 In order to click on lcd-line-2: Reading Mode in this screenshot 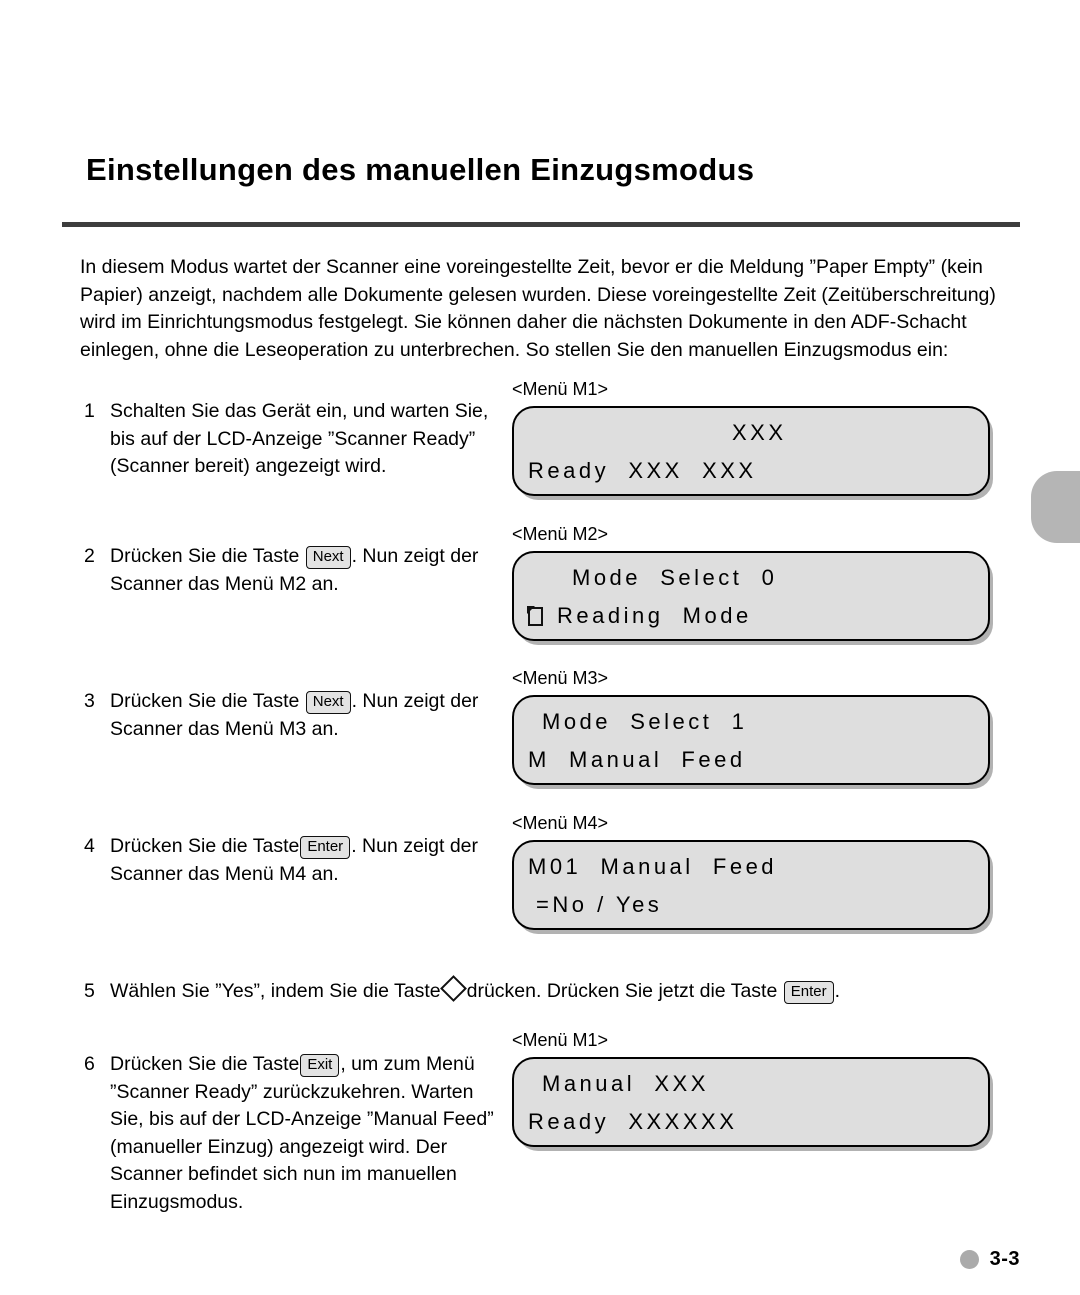, I will do `click(654, 615)`.